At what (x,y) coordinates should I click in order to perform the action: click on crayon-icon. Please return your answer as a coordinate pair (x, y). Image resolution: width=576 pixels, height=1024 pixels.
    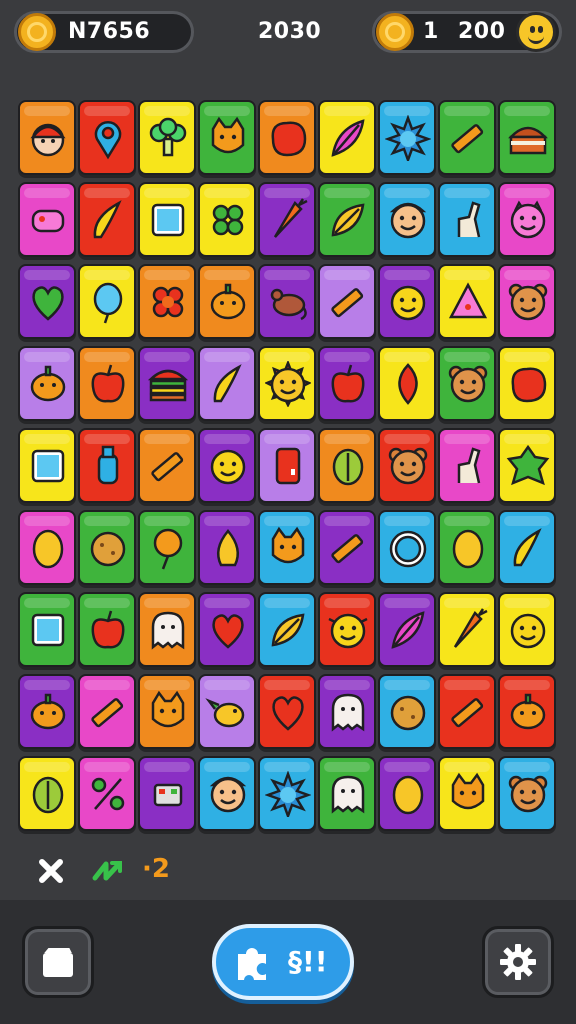
    Looking at the image, I should click on (347, 549).